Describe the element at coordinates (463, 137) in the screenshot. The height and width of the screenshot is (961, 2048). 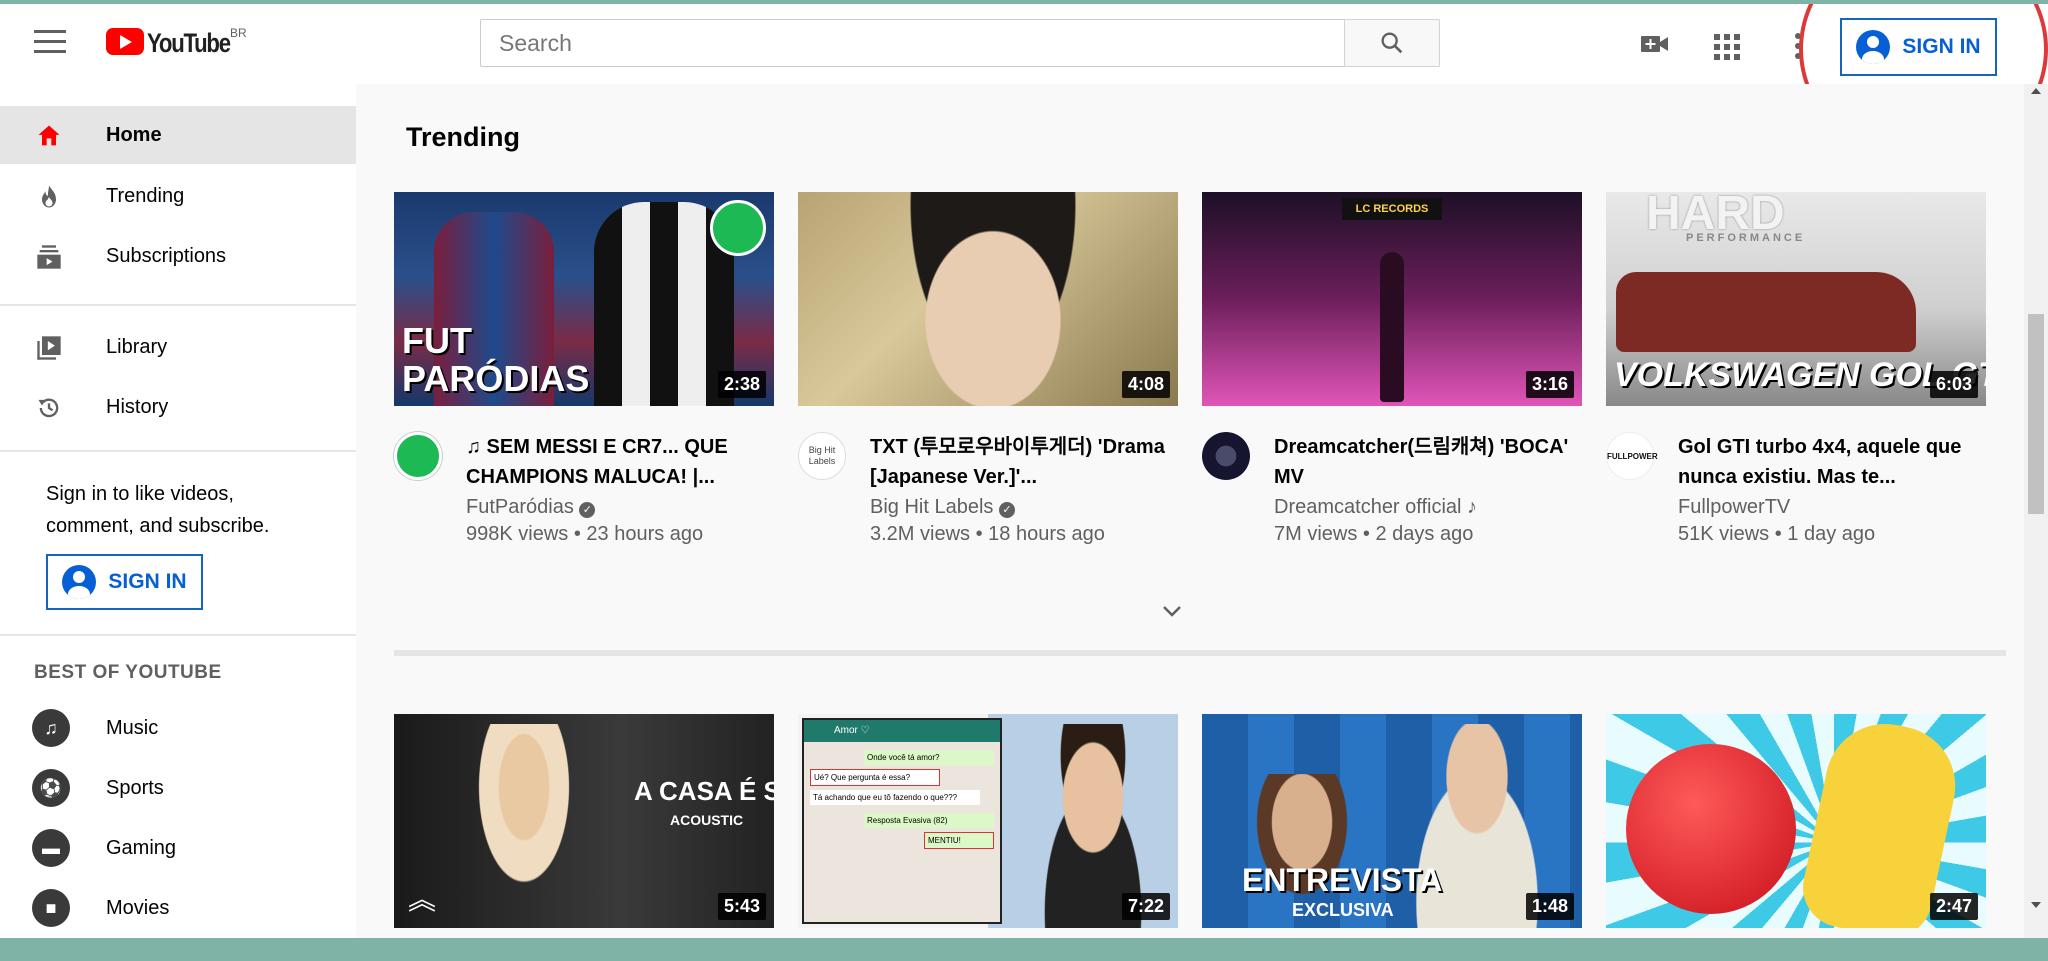
I see `shelf-title-trending: Trending` at that location.